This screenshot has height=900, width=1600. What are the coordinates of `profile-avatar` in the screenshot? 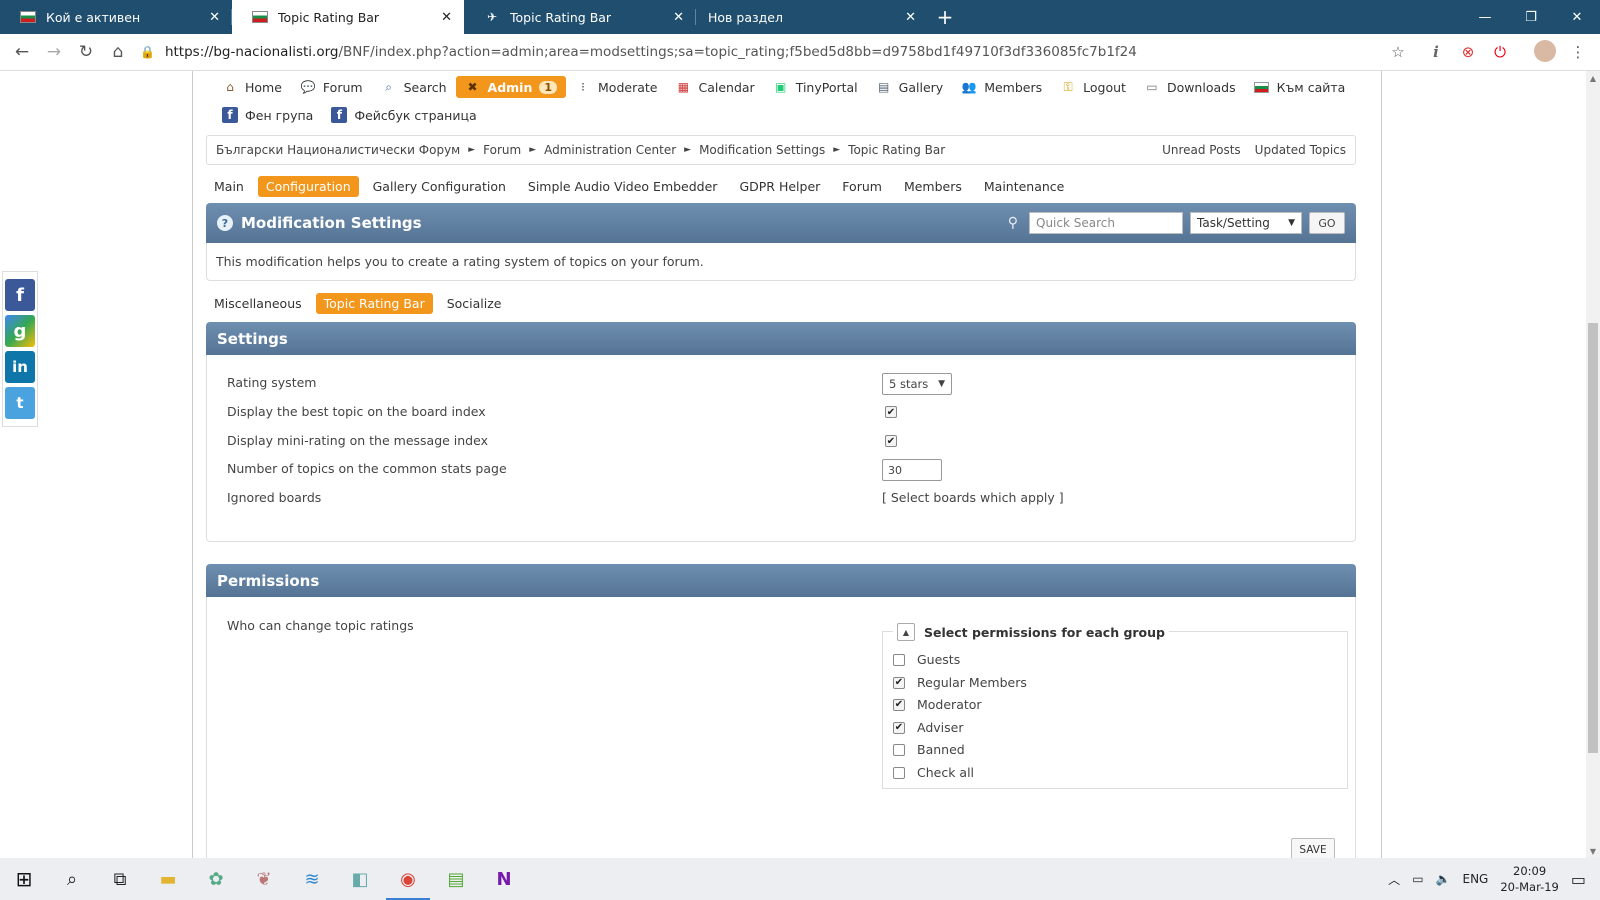 It's located at (1545, 51).